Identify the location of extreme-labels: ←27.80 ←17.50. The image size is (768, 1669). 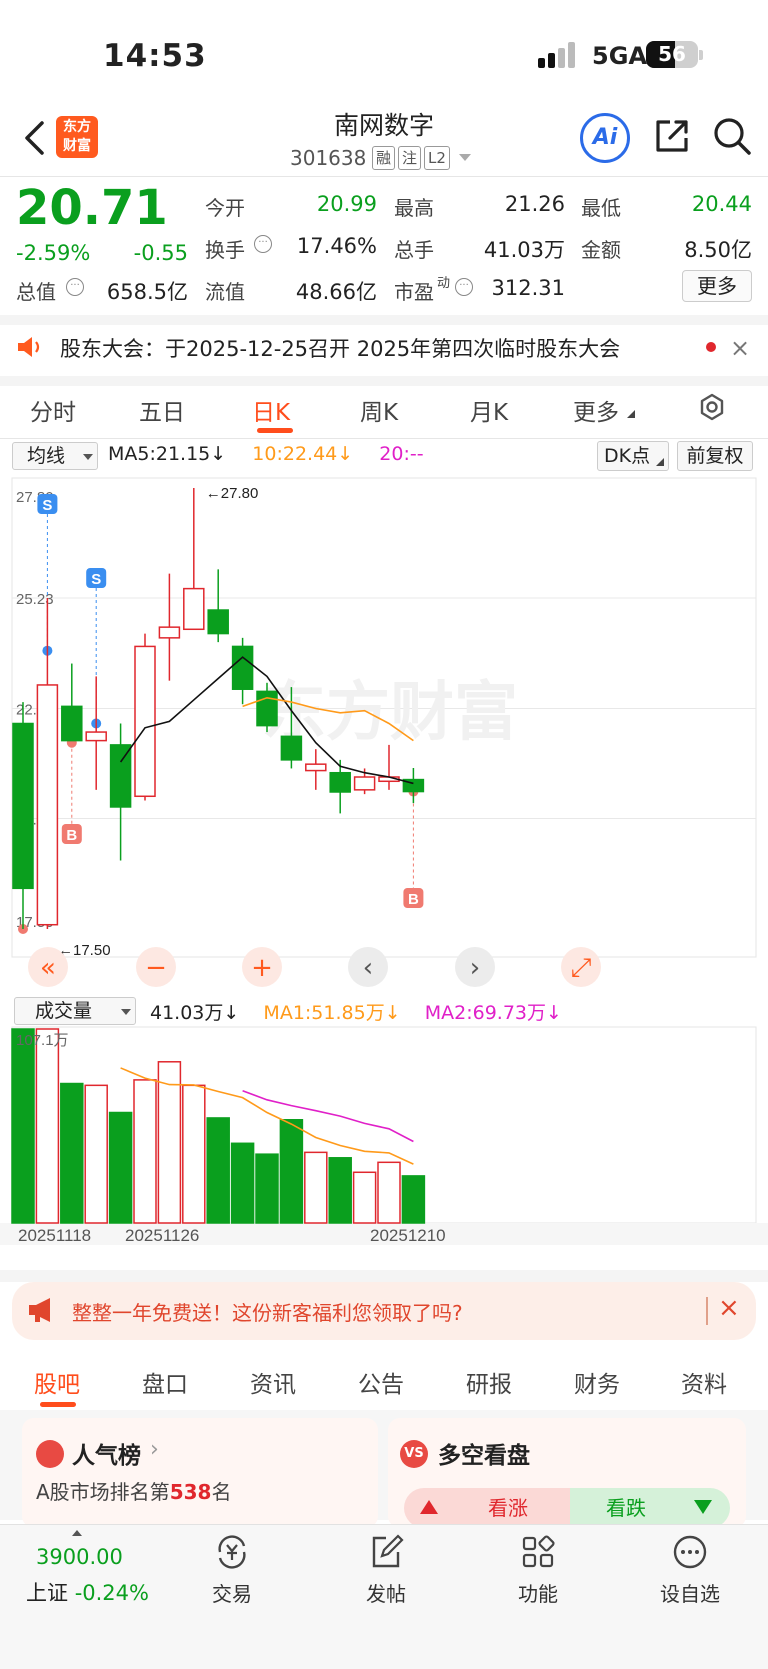
(158, 722).